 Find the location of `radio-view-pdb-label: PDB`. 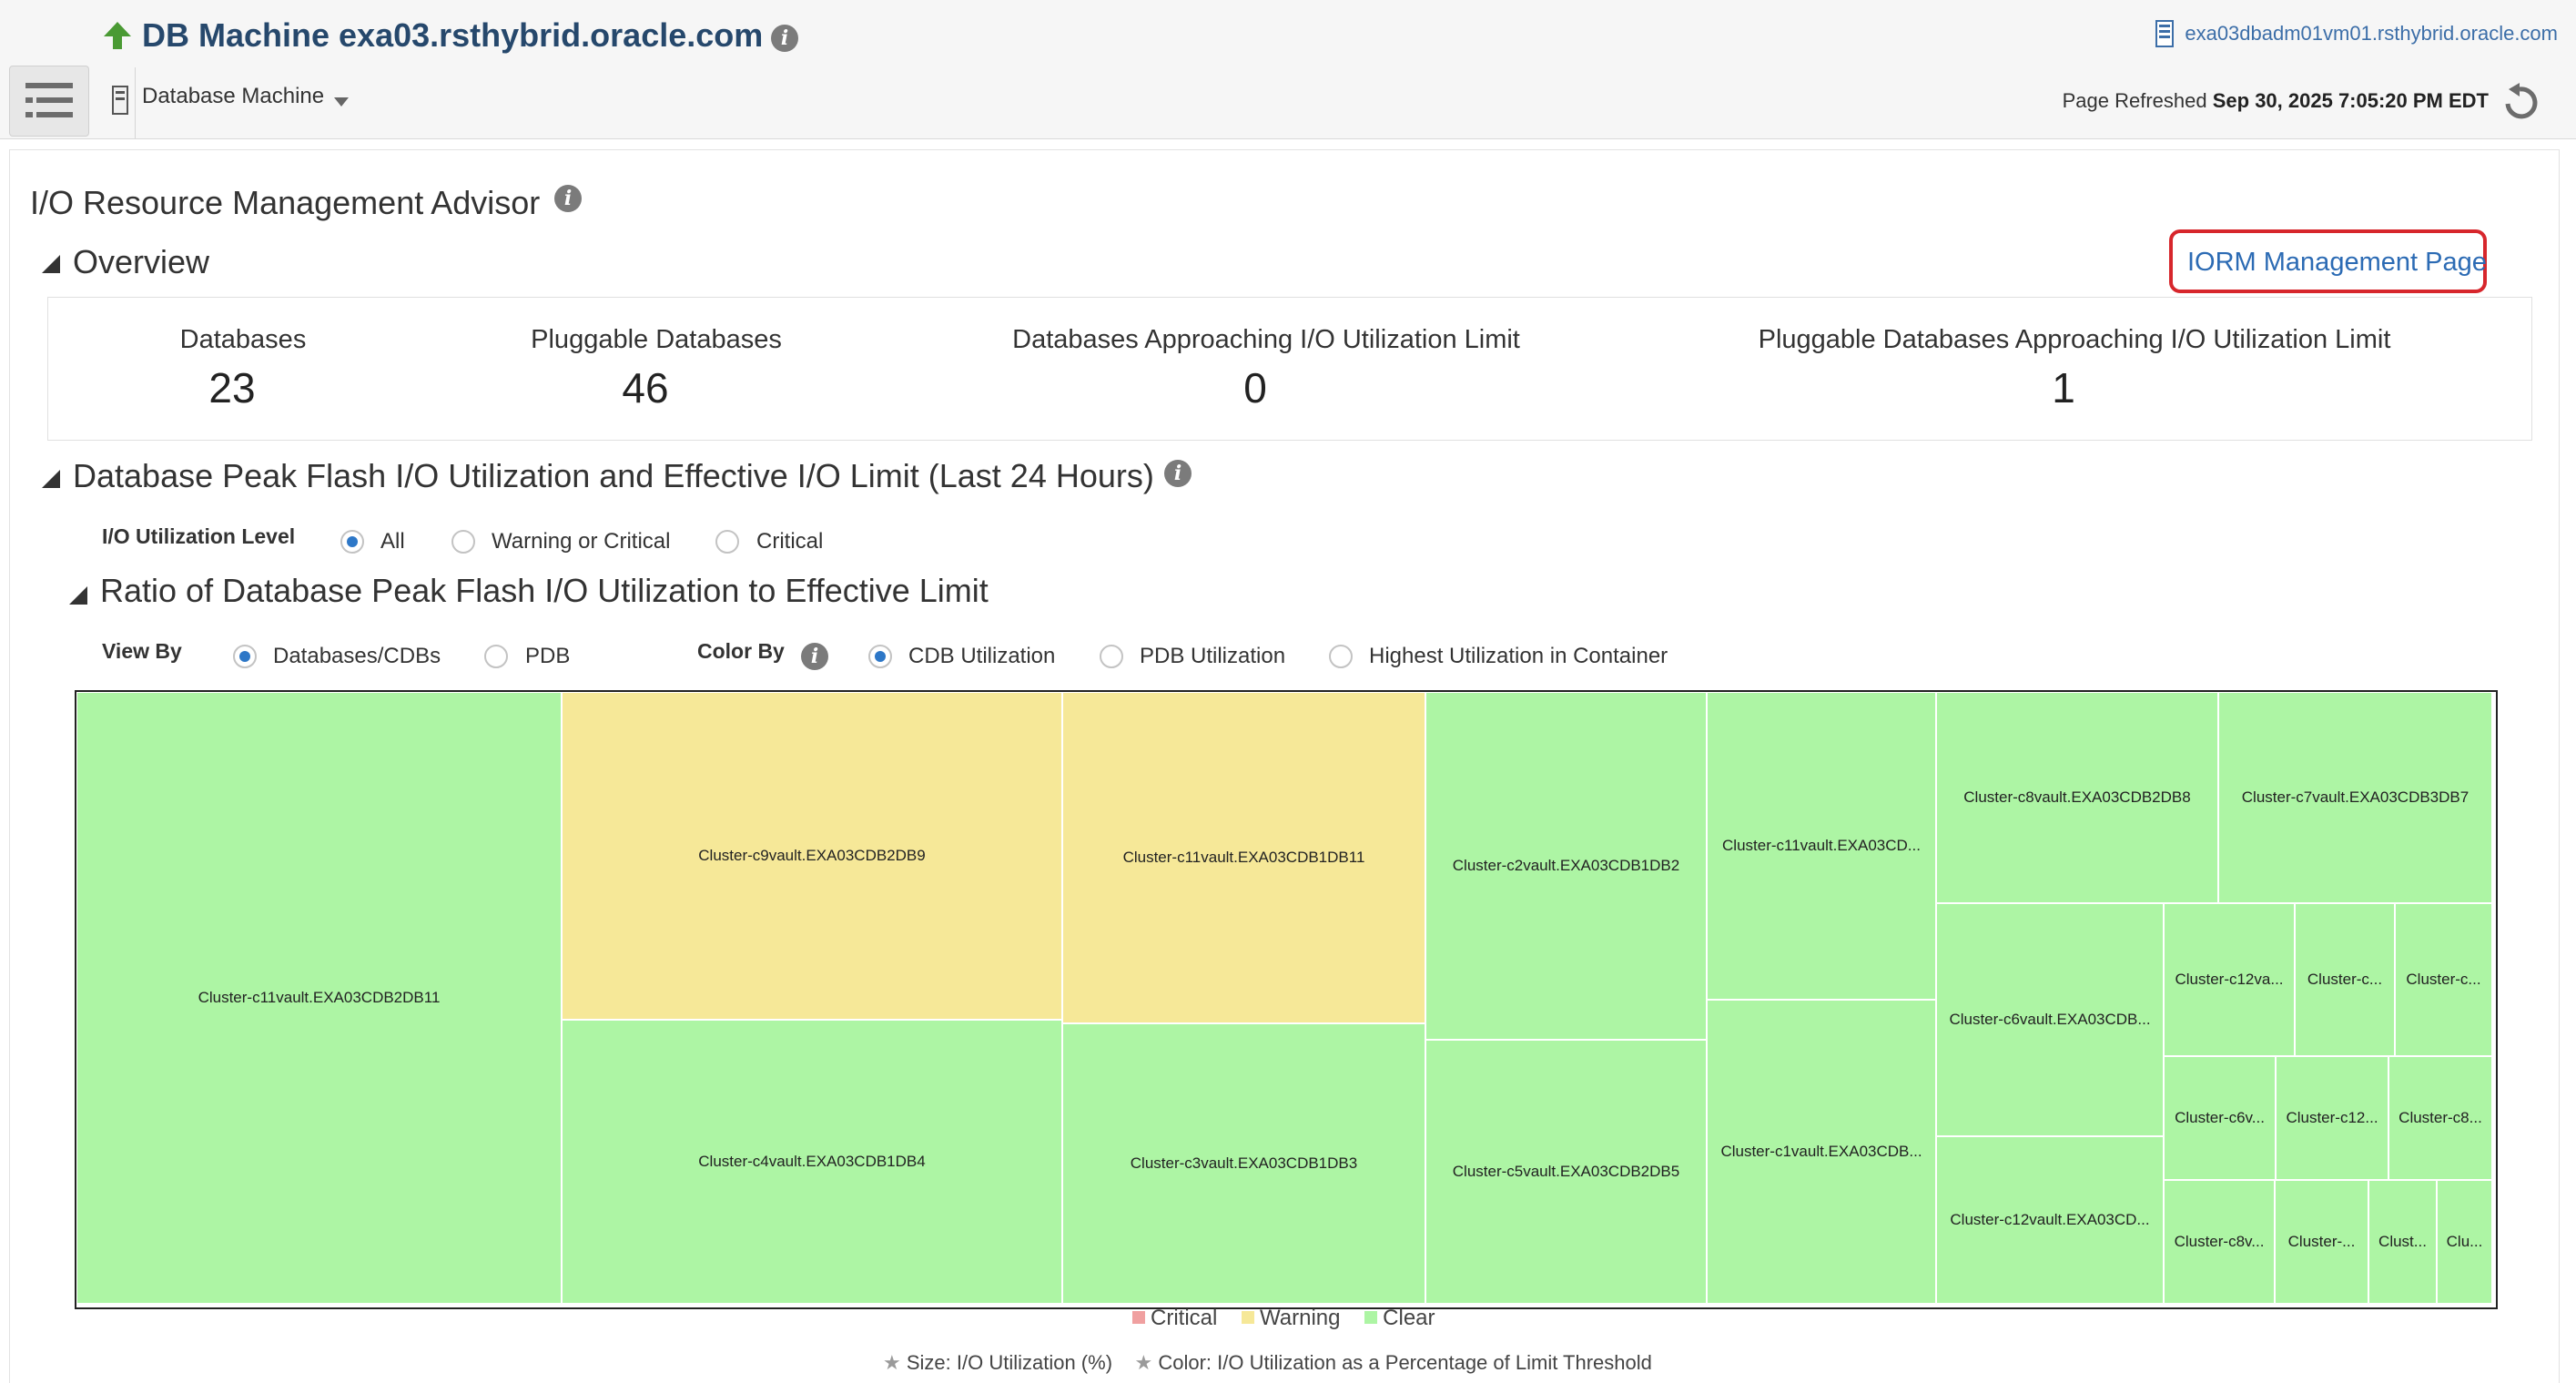

radio-view-pdb-label: PDB is located at coordinates (547, 656).